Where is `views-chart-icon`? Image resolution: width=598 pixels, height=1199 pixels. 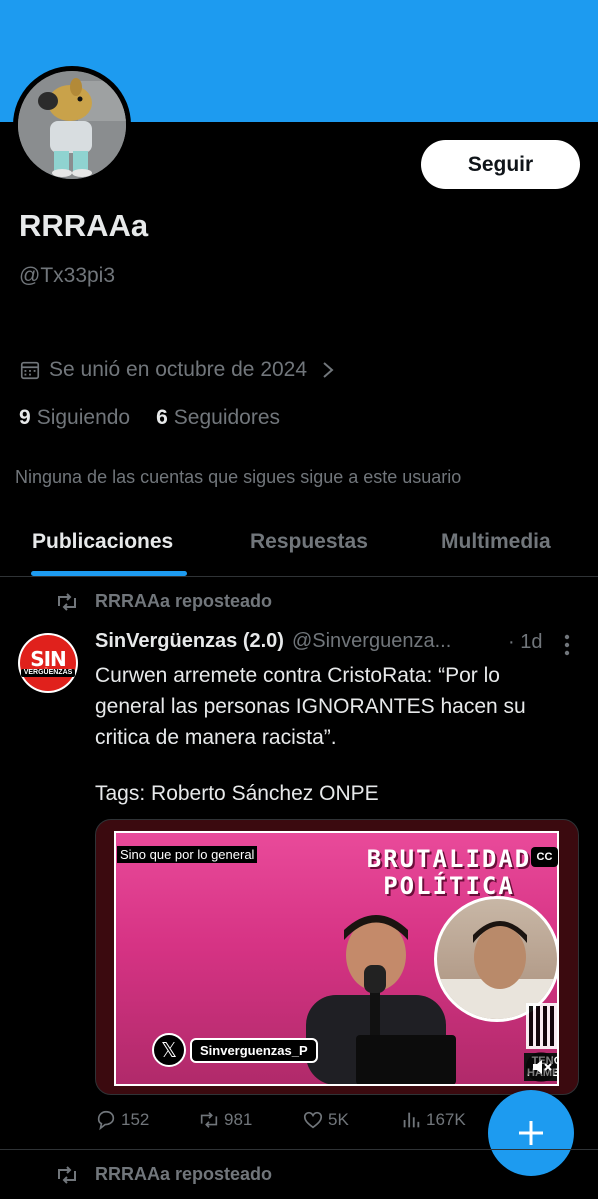
views-chart-icon is located at coordinates (411, 1120).